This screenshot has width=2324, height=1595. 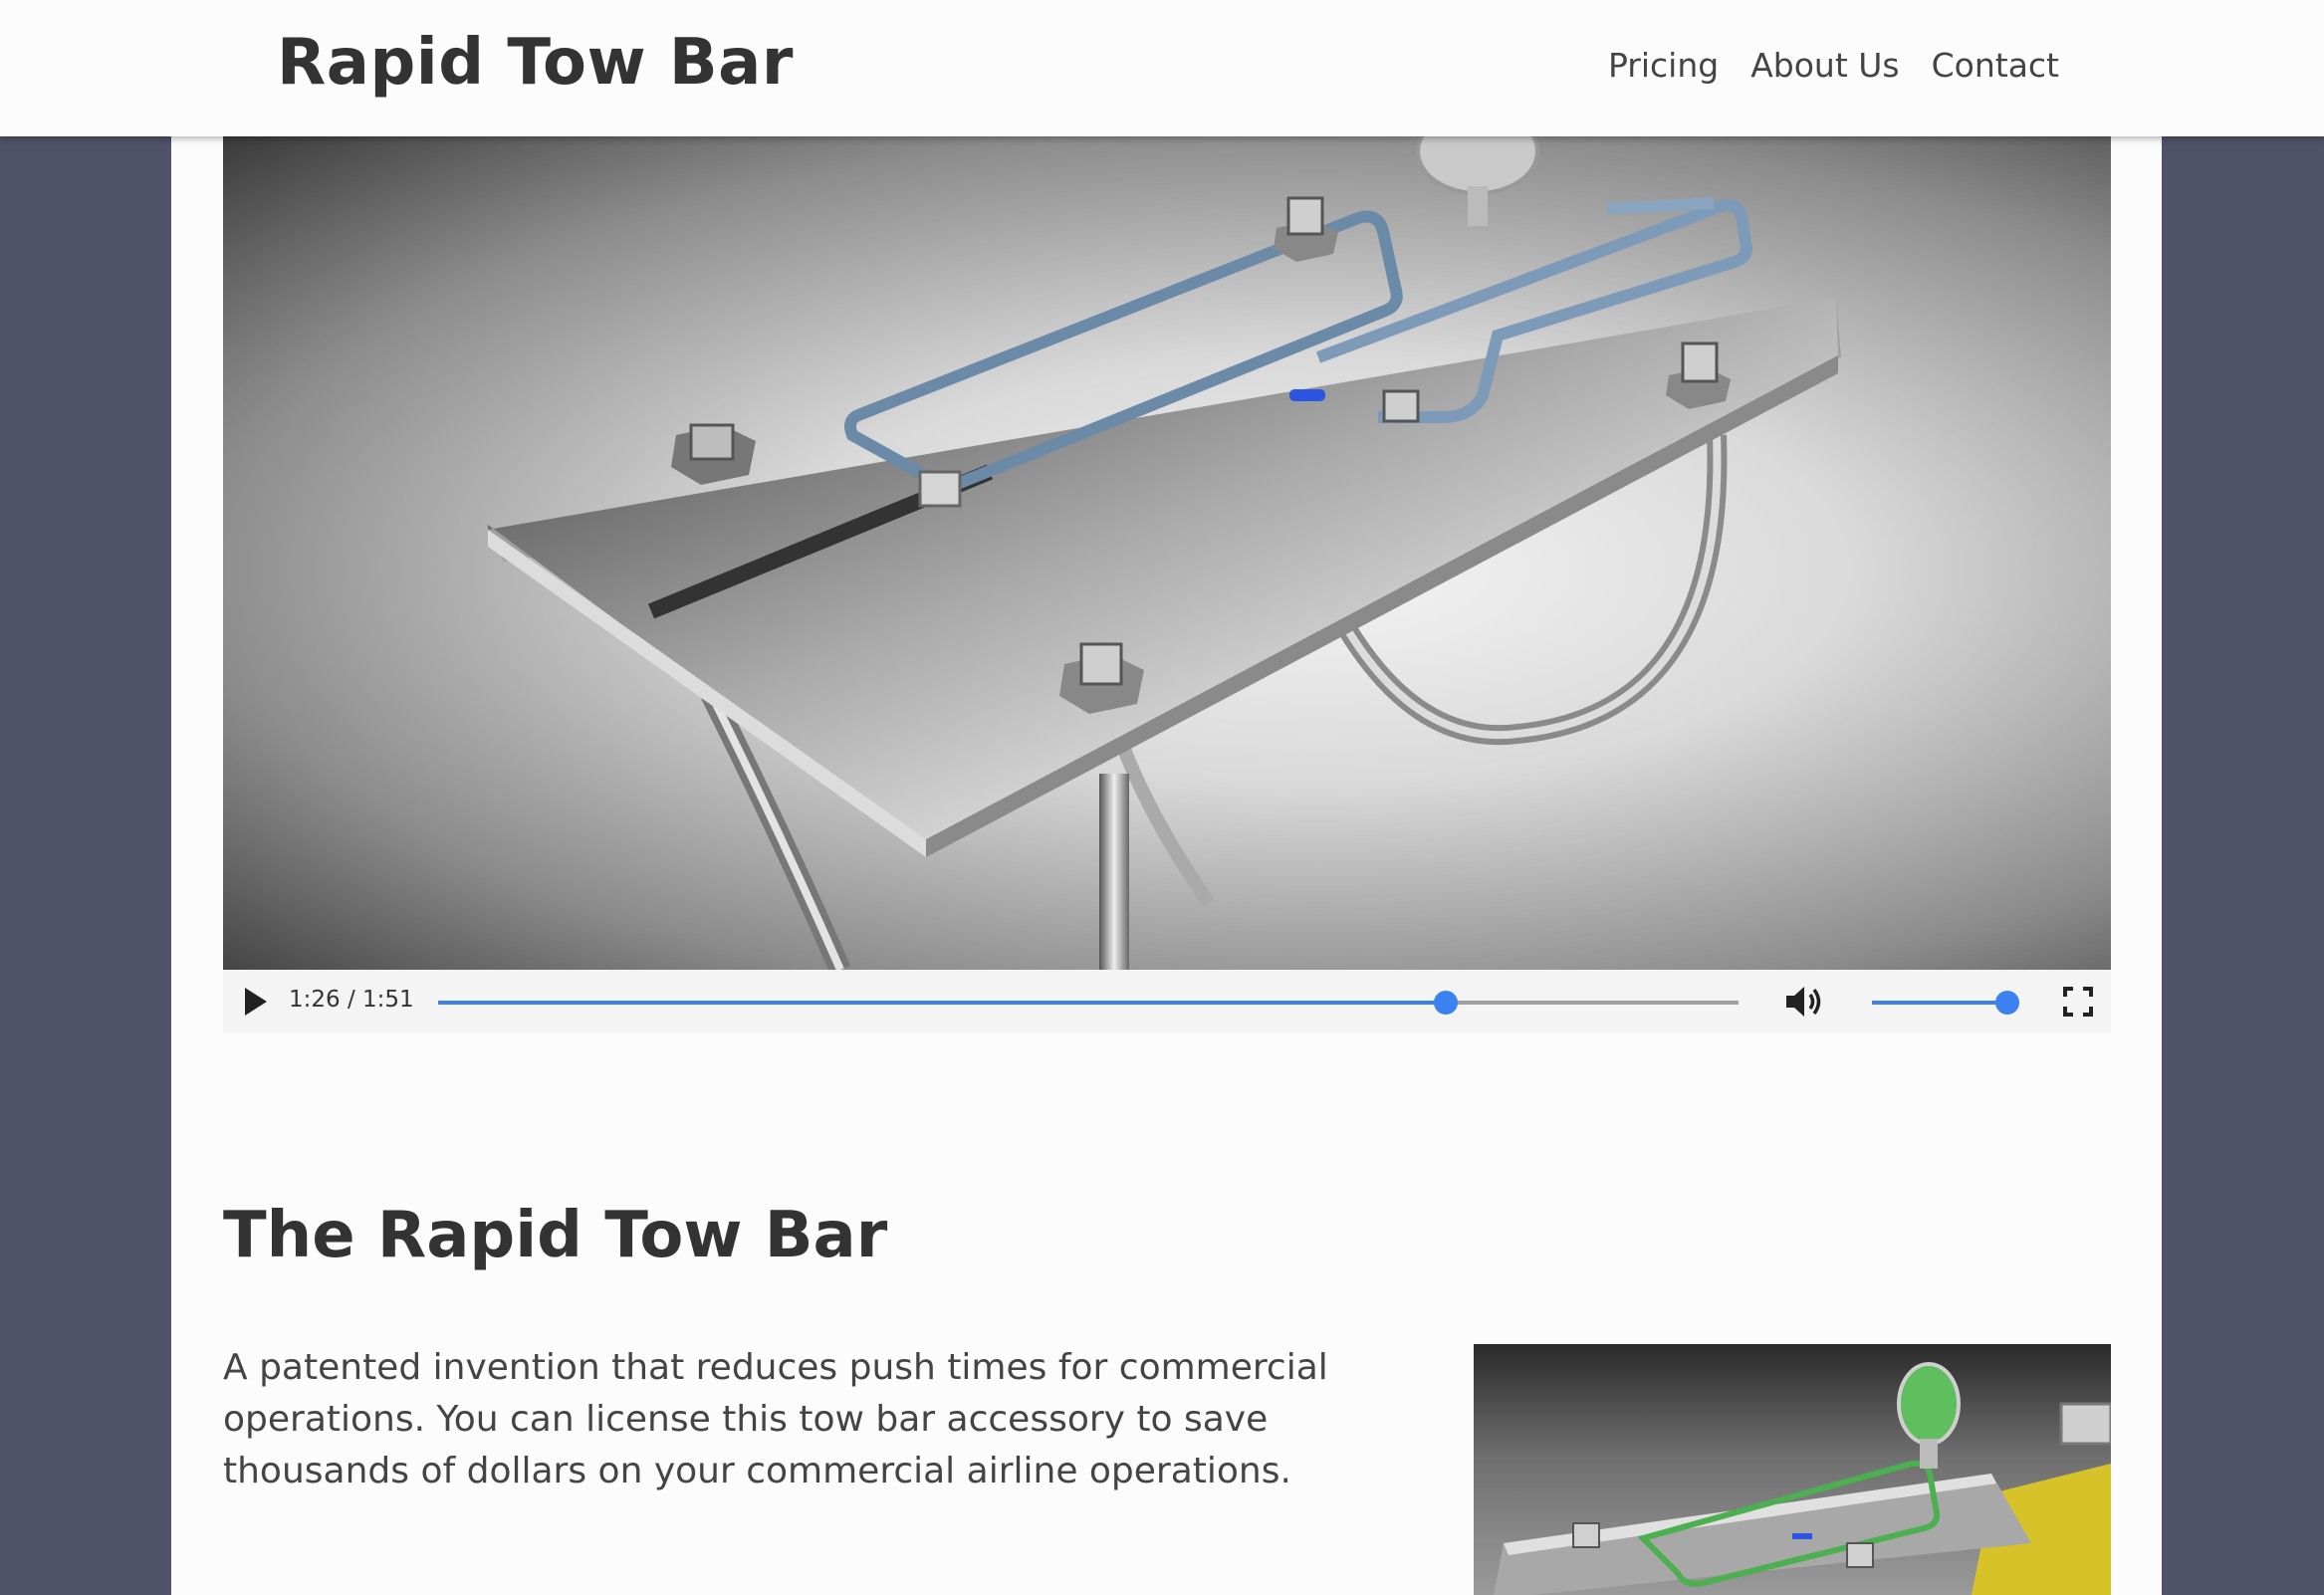 What do you see at coordinates (256, 1002) in the screenshot?
I see `play-icon` at bounding box center [256, 1002].